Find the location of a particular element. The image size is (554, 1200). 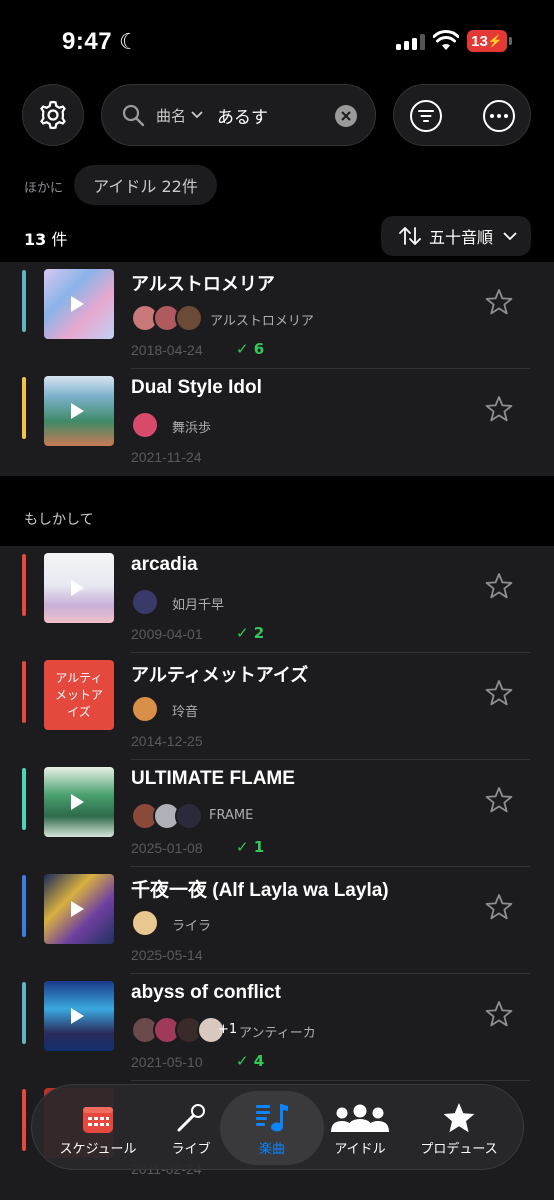

wifi-icon is located at coordinates (446, 40).